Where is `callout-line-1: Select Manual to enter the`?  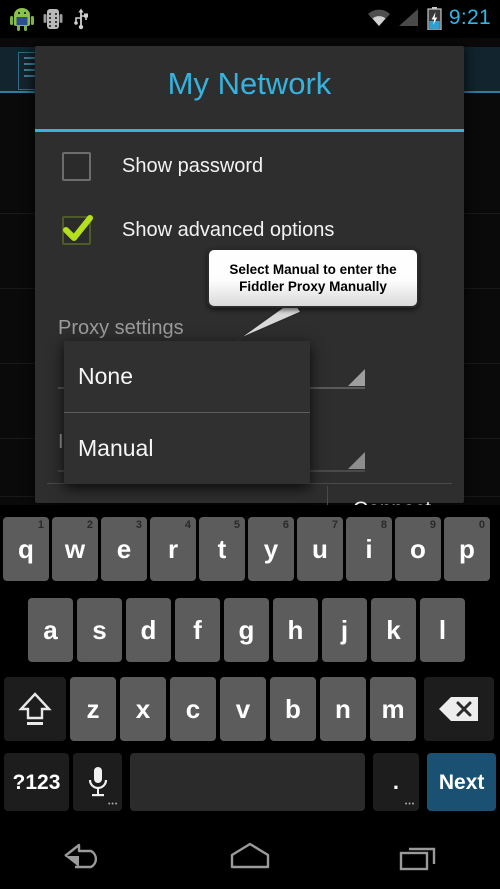 callout-line-1: Select Manual to enter the is located at coordinates (313, 269).